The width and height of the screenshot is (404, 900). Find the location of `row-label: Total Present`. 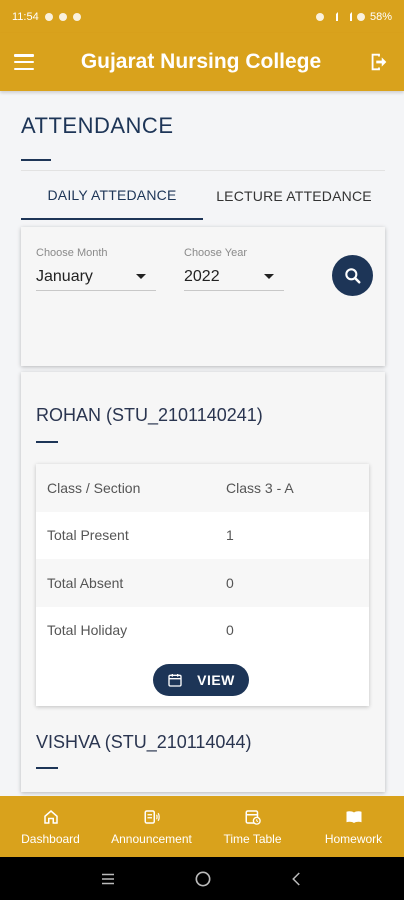

row-label: Total Present is located at coordinates (88, 535).